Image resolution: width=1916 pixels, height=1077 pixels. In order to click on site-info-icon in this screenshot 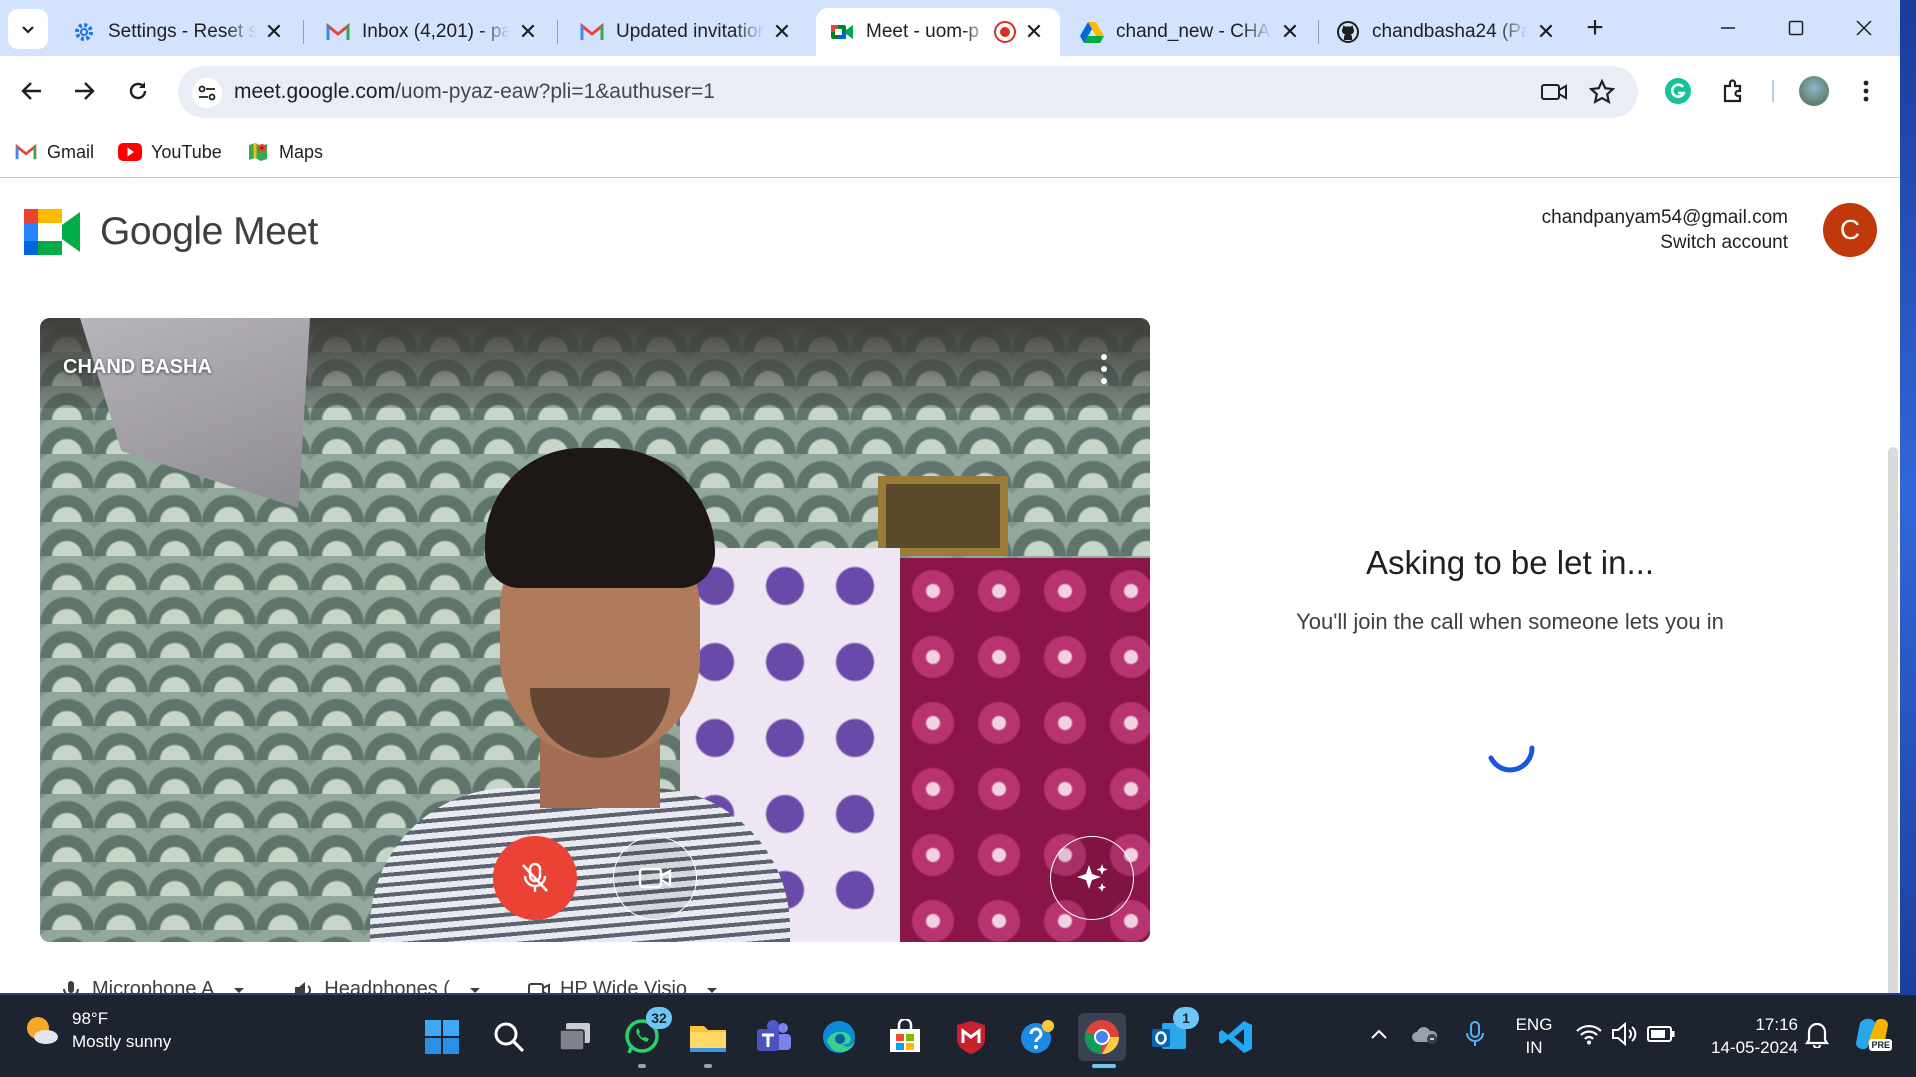, I will do `click(207, 93)`.